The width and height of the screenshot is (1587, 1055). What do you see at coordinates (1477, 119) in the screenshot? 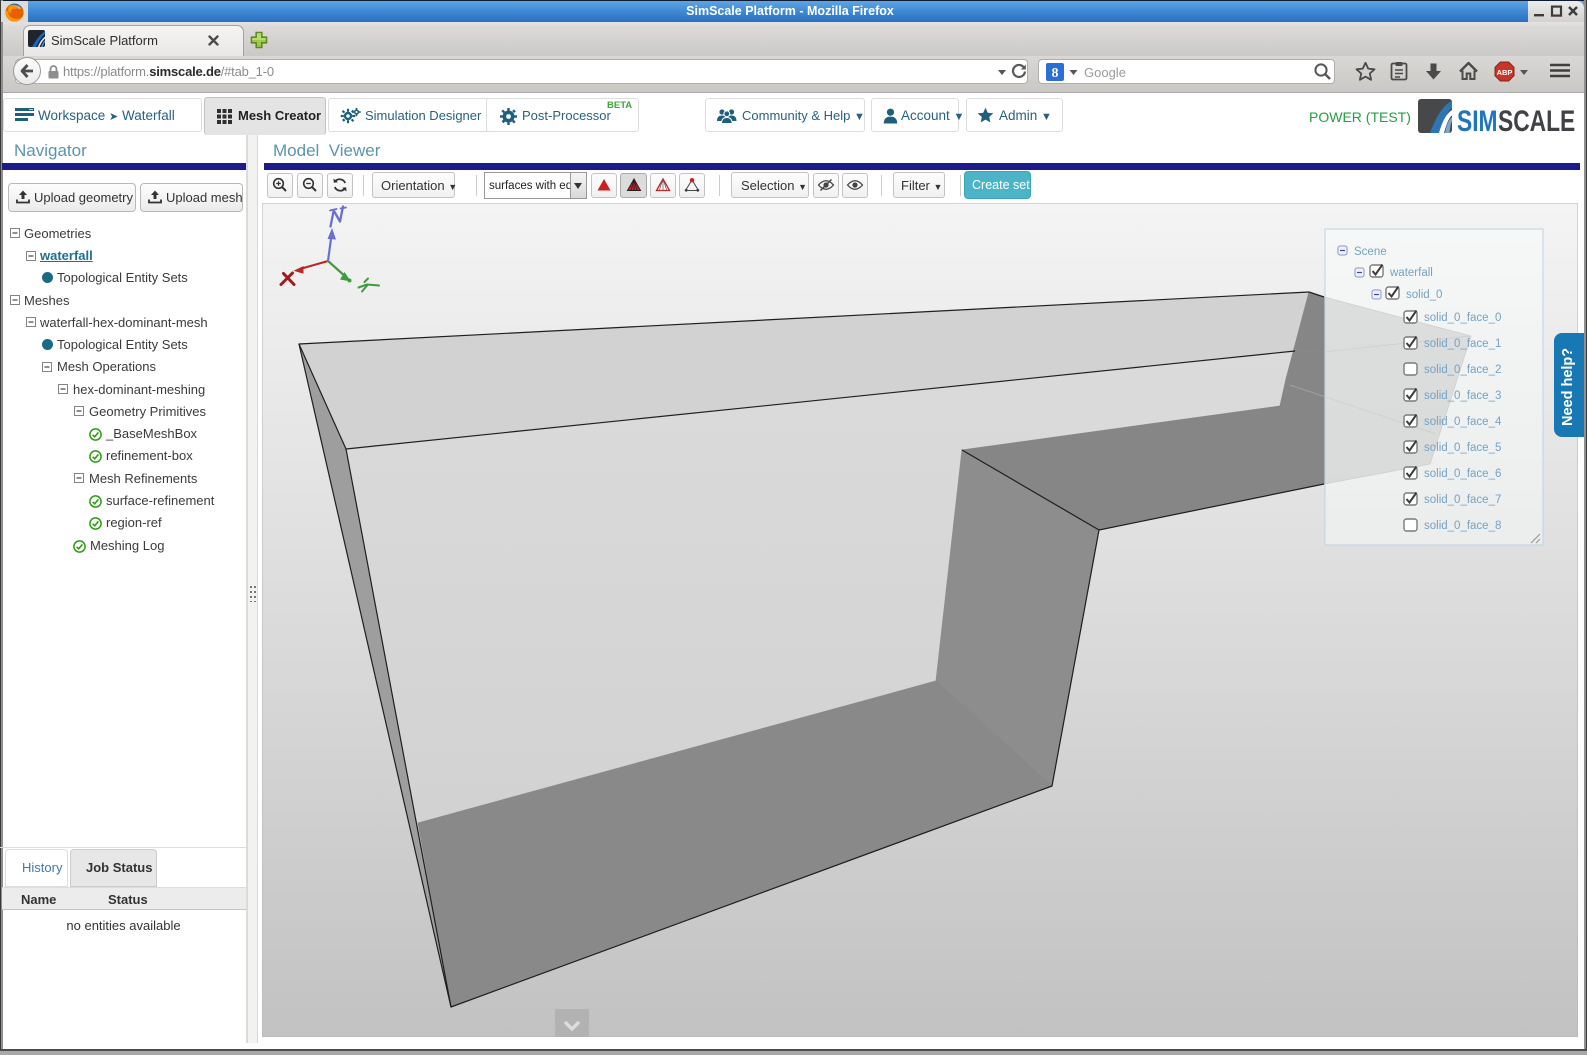
I see `svg-text: SIM` at bounding box center [1477, 119].